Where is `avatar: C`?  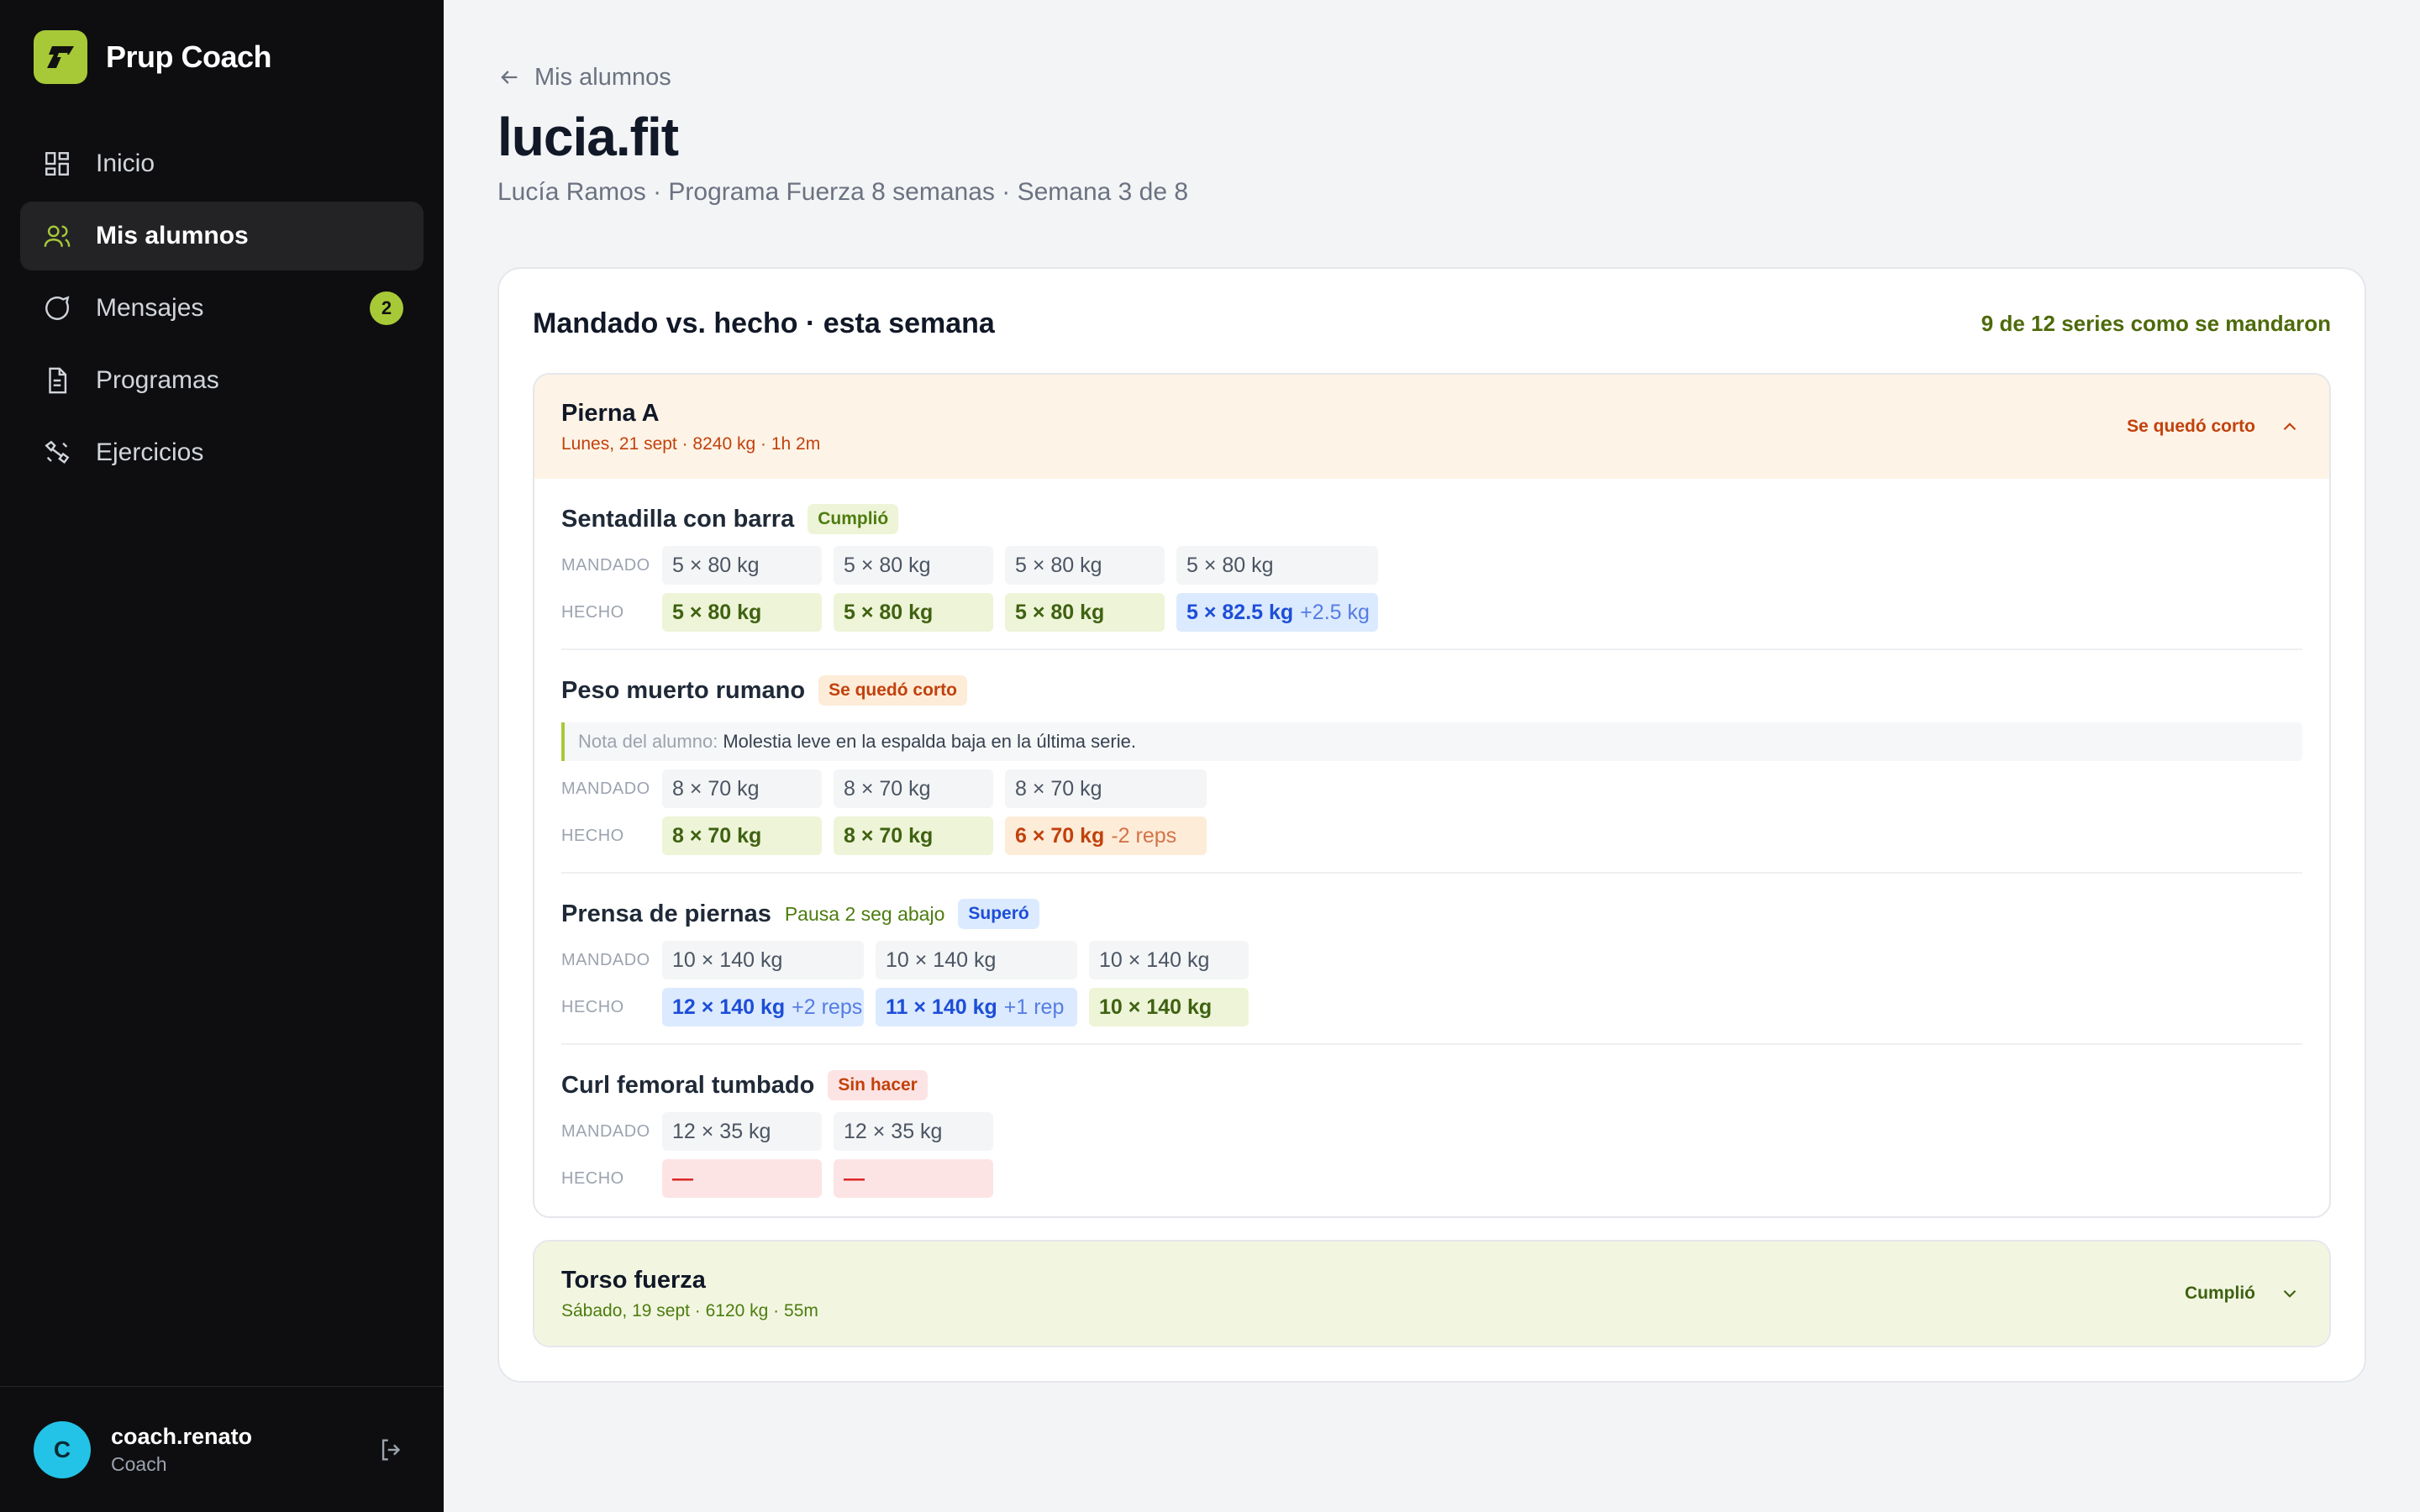
avatar: C is located at coordinates (62, 1449).